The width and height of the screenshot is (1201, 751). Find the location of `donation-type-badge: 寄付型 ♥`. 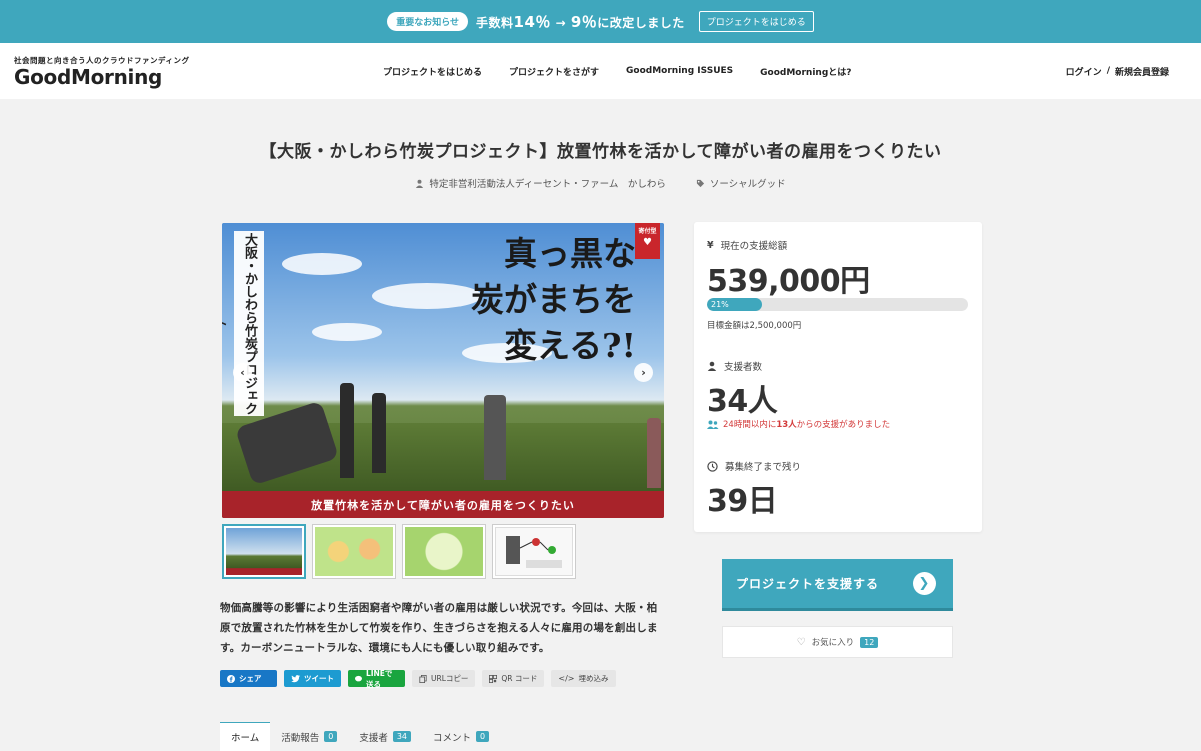

donation-type-badge: 寄付型 ♥ is located at coordinates (647, 241).